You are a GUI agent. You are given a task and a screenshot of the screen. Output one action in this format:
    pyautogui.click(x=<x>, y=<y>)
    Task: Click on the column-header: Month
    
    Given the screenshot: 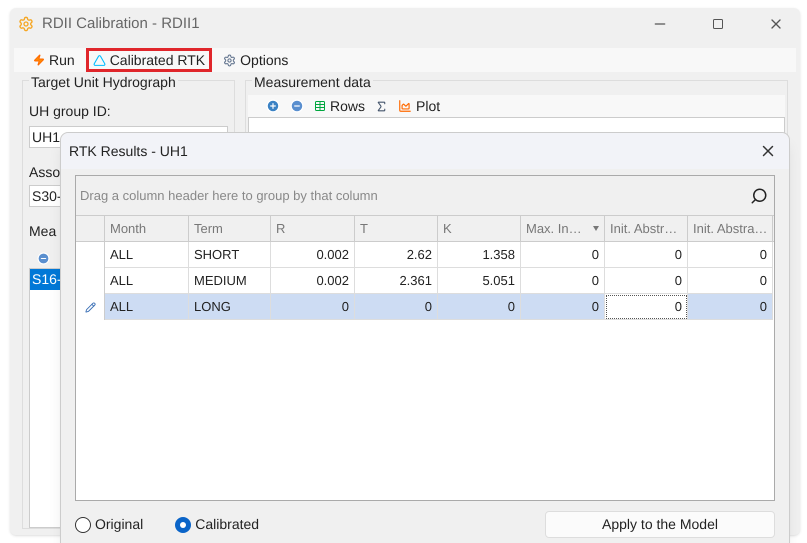 What is the action you would take?
    pyautogui.click(x=147, y=228)
    